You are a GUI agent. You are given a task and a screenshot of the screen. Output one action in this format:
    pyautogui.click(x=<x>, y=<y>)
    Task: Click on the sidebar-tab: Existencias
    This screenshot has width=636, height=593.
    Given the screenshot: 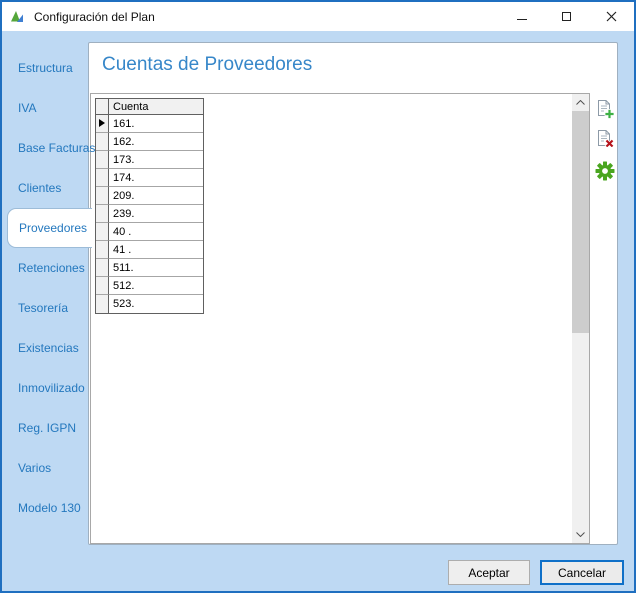 What is the action you would take?
    pyautogui.click(x=46, y=348)
    